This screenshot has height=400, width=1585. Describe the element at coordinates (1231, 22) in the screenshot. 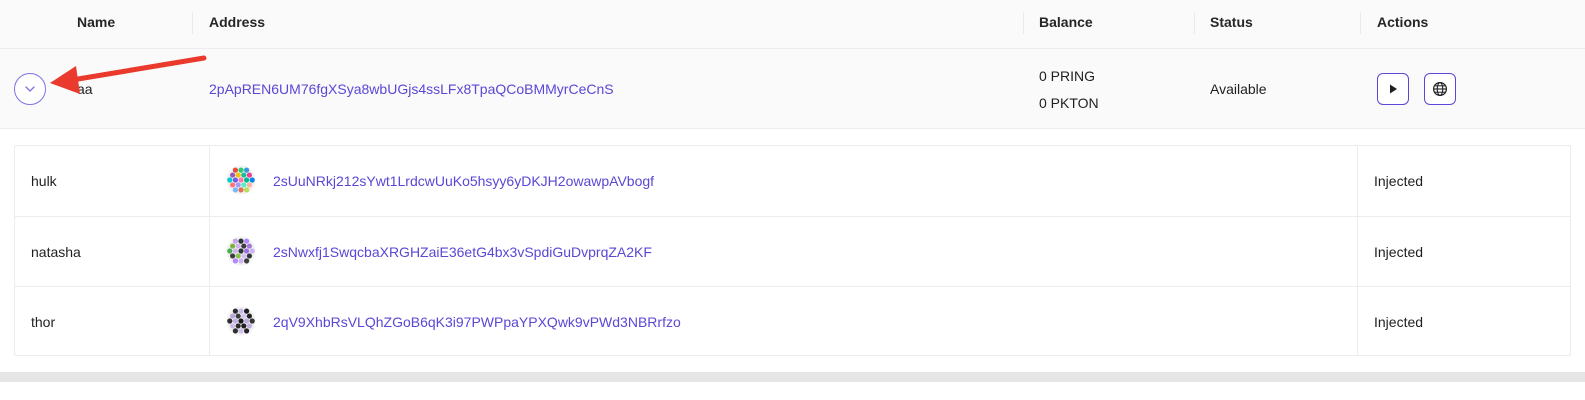

I see `column-header-status: Status` at that location.